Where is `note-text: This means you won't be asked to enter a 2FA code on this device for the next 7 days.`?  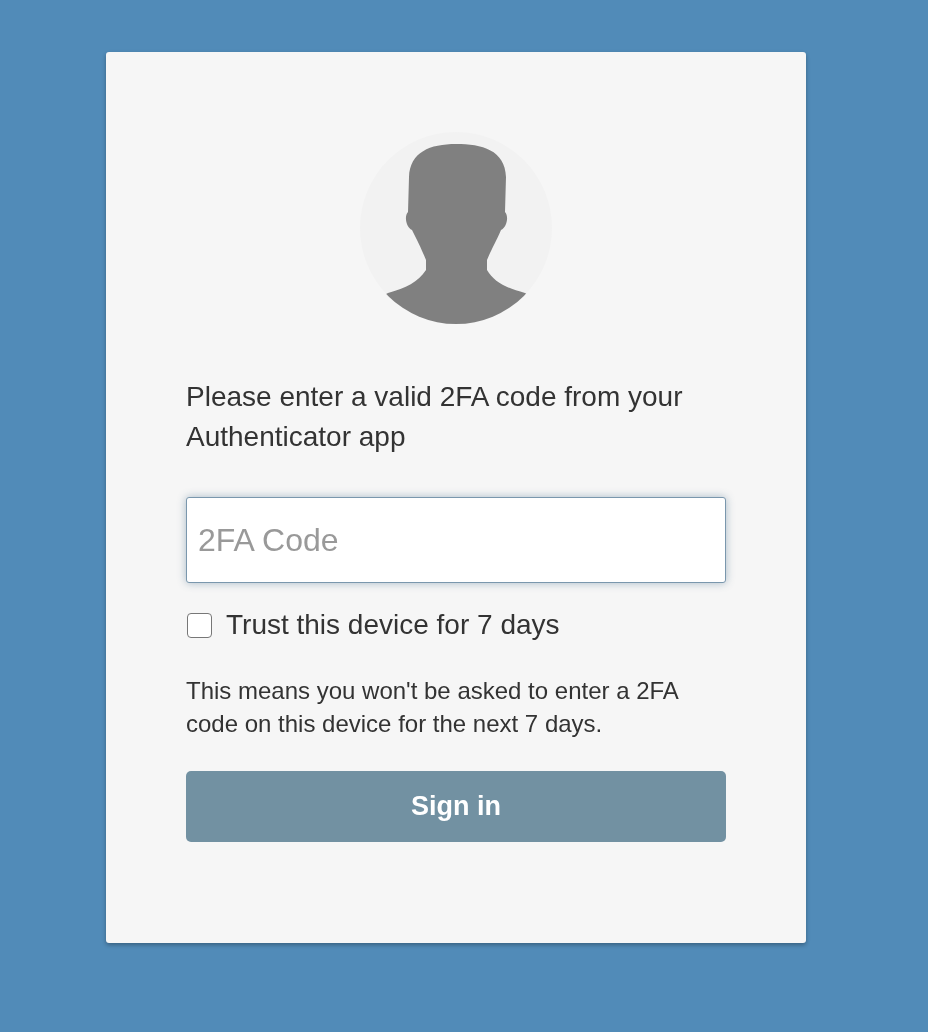 note-text: This means you won't be asked to enter a 2FA code on this device for the next 7 days. is located at coordinates (433, 707).